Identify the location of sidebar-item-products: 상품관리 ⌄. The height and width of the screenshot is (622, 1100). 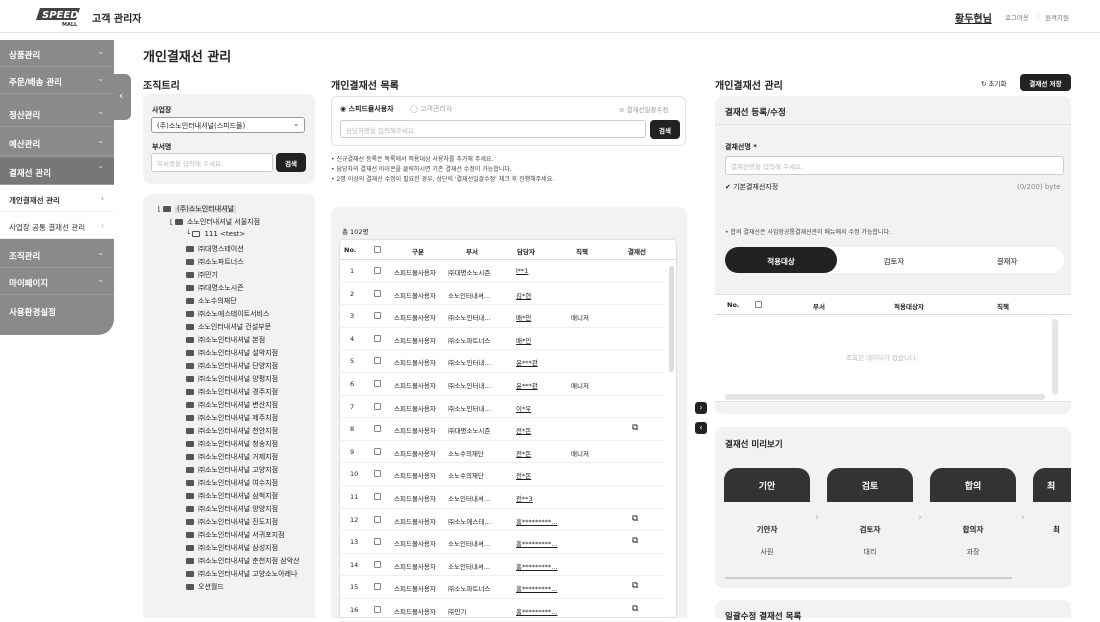
(57, 53).